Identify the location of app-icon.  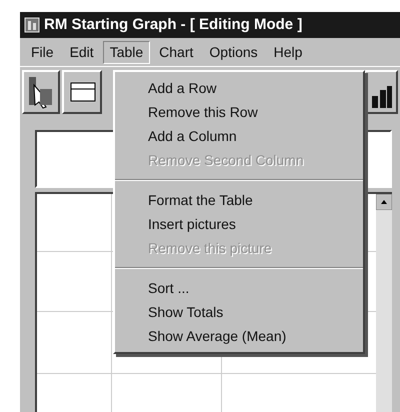
(32, 25).